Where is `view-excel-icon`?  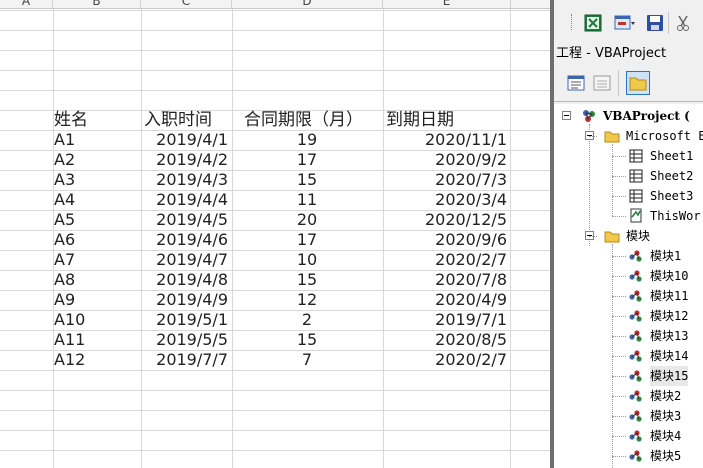 view-excel-icon is located at coordinates (593, 23).